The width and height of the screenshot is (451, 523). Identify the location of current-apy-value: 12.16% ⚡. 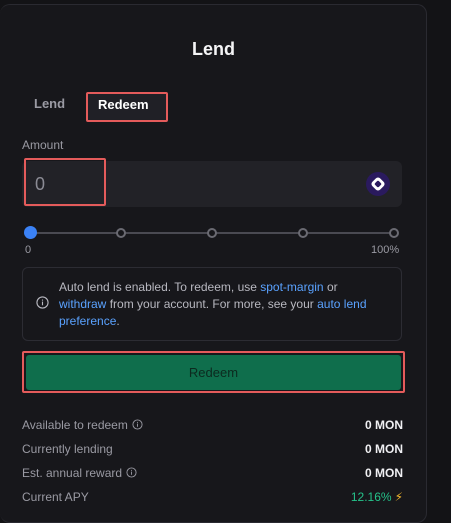
(376, 497).